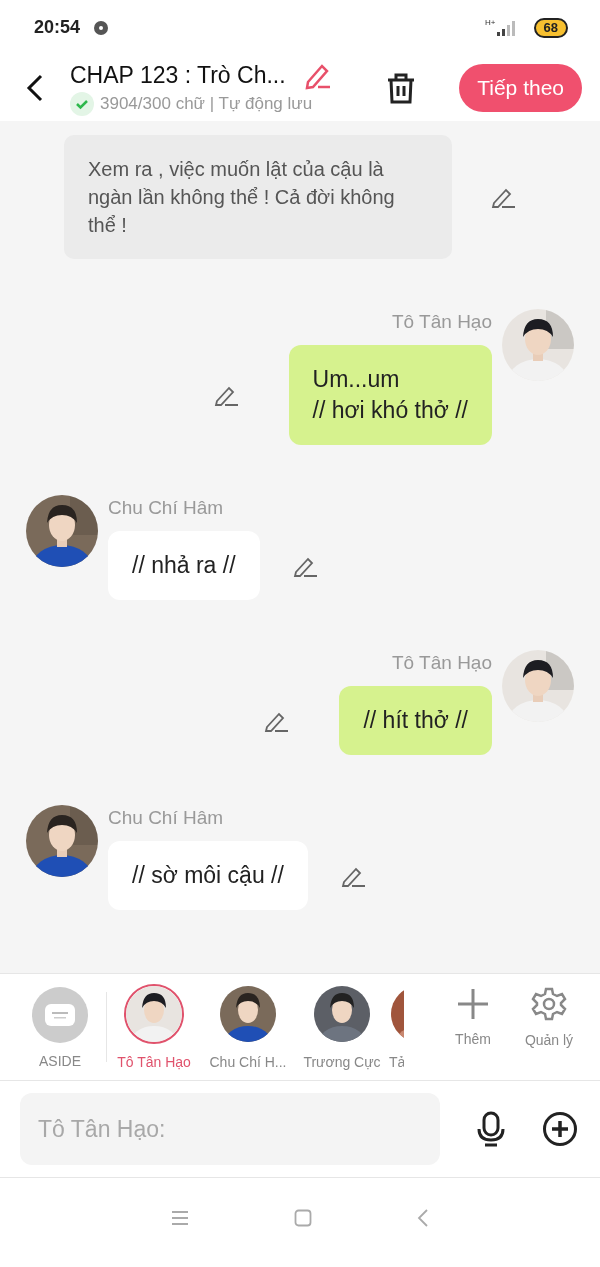 Image resolution: width=600 pixels, height=1267 pixels. I want to click on add-button: Thêm, so click(473, 1017).